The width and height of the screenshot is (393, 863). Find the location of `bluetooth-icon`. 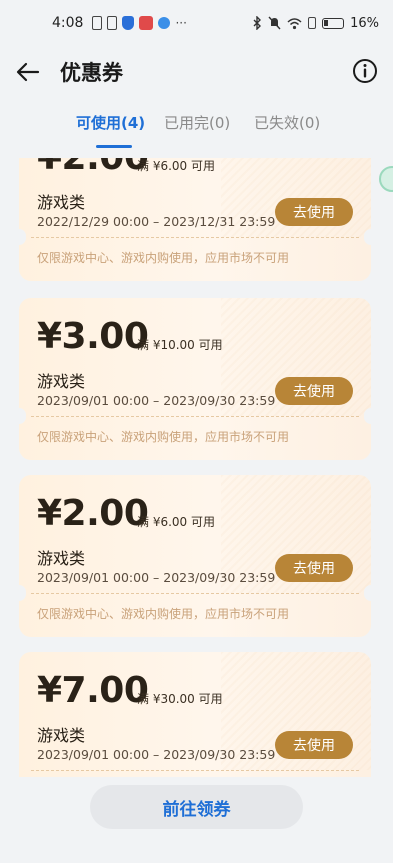

bluetooth-icon is located at coordinates (257, 23).